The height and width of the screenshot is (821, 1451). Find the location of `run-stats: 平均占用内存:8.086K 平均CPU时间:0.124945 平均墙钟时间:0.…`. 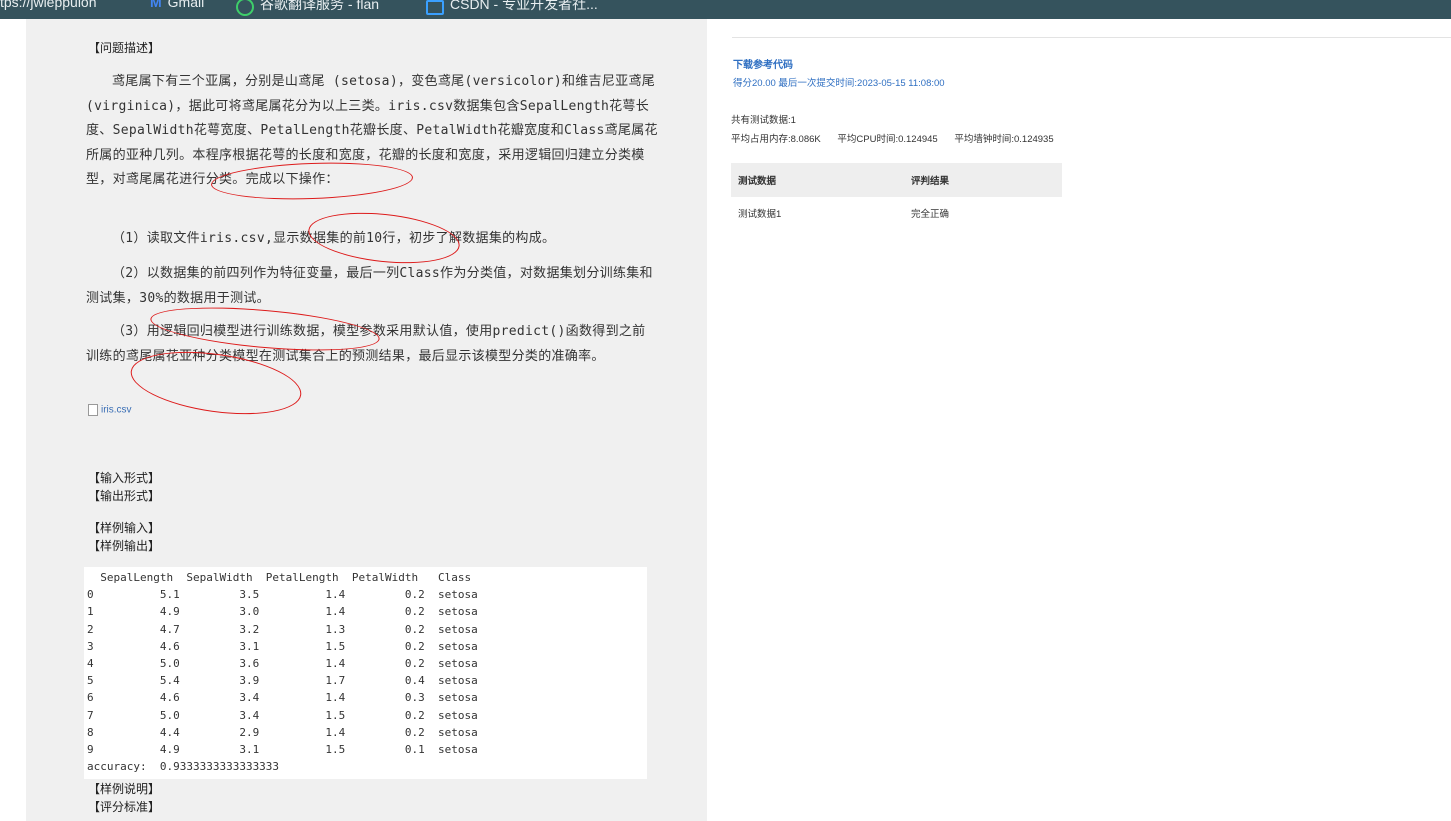

run-stats: 平均占用内存:8.086K 平均CPU时间:0.124945 平均墙钟时间:0.… is located at coordinates (899, 138).